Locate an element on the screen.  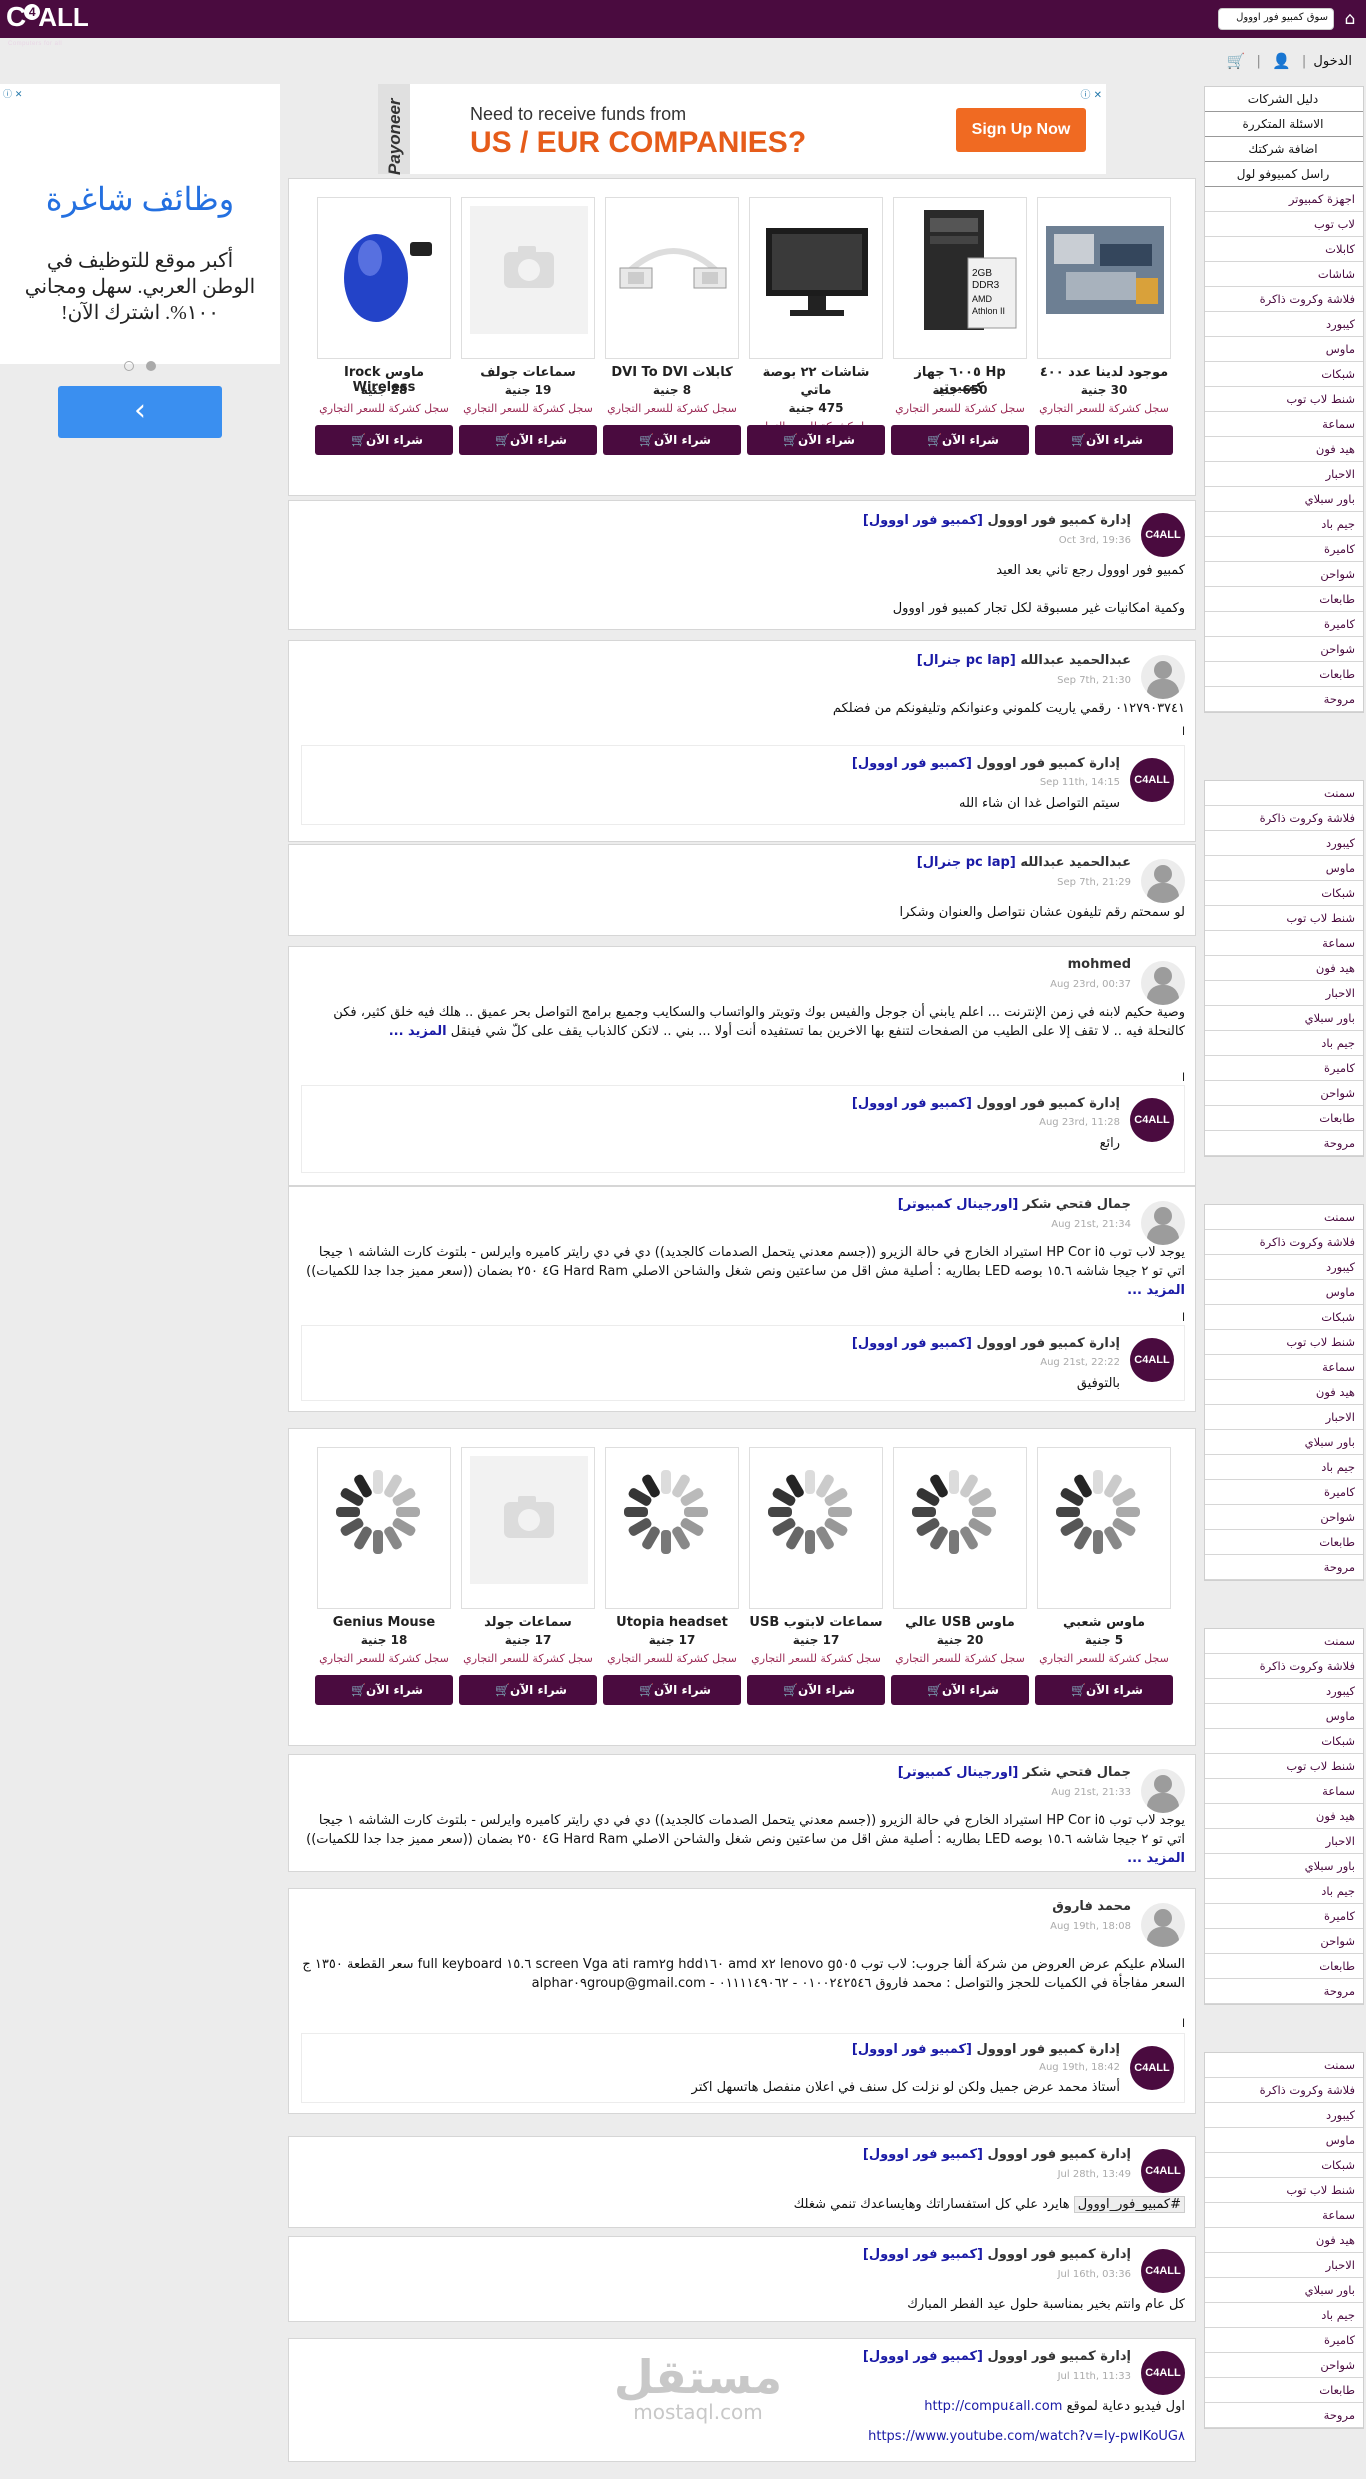
product-name: سماعات لابتوب USB is located at coordinates (816, 1622).